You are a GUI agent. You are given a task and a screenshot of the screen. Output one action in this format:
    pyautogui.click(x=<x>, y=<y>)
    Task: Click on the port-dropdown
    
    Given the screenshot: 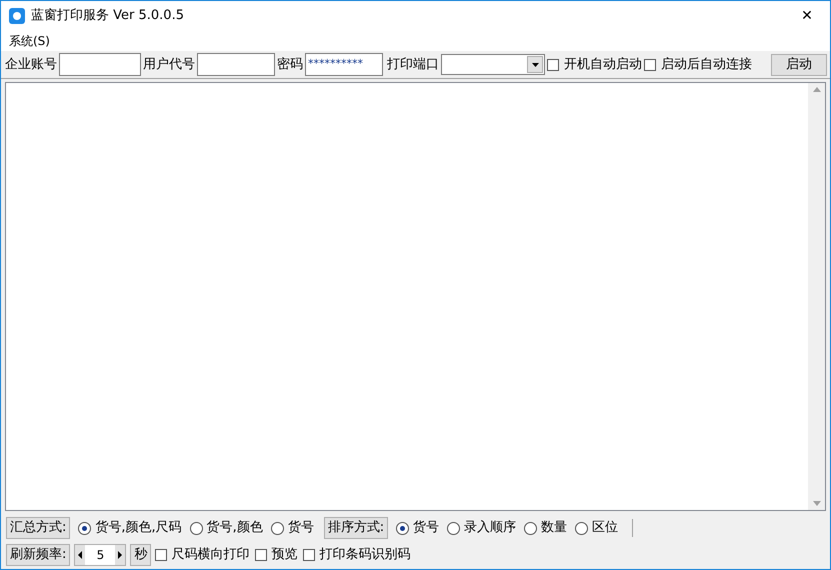 What is the action you would take?
    pyautogui.click(x=493, y=64)
    